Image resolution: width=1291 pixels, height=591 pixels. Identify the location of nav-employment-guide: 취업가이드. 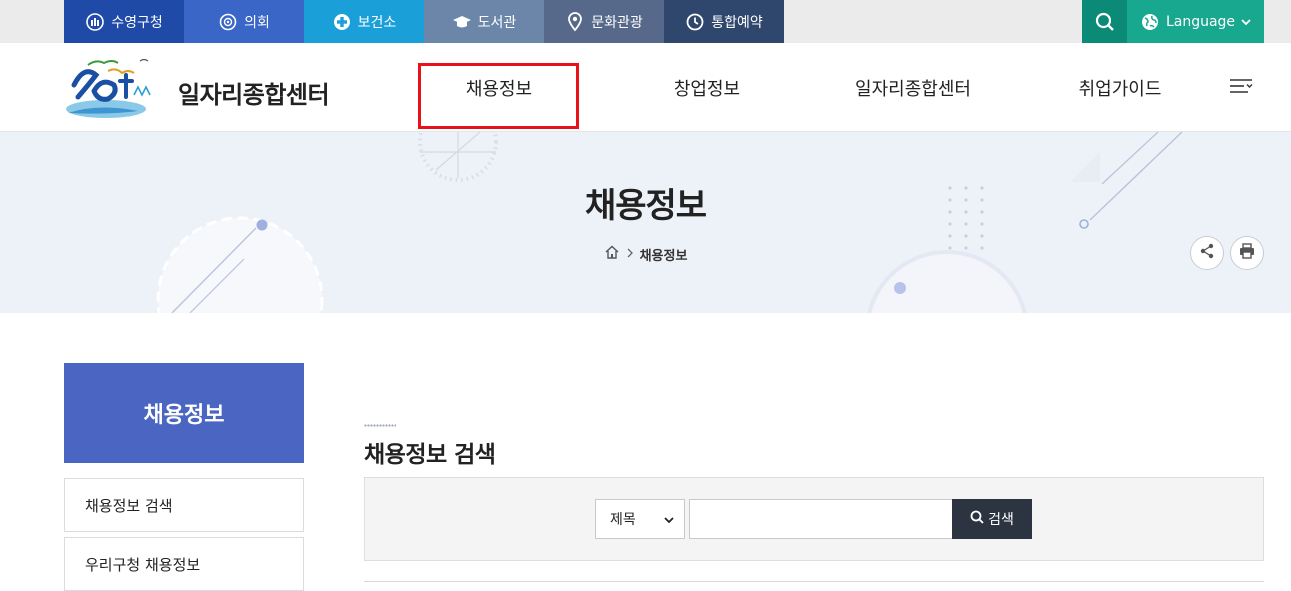
(1120, 87).